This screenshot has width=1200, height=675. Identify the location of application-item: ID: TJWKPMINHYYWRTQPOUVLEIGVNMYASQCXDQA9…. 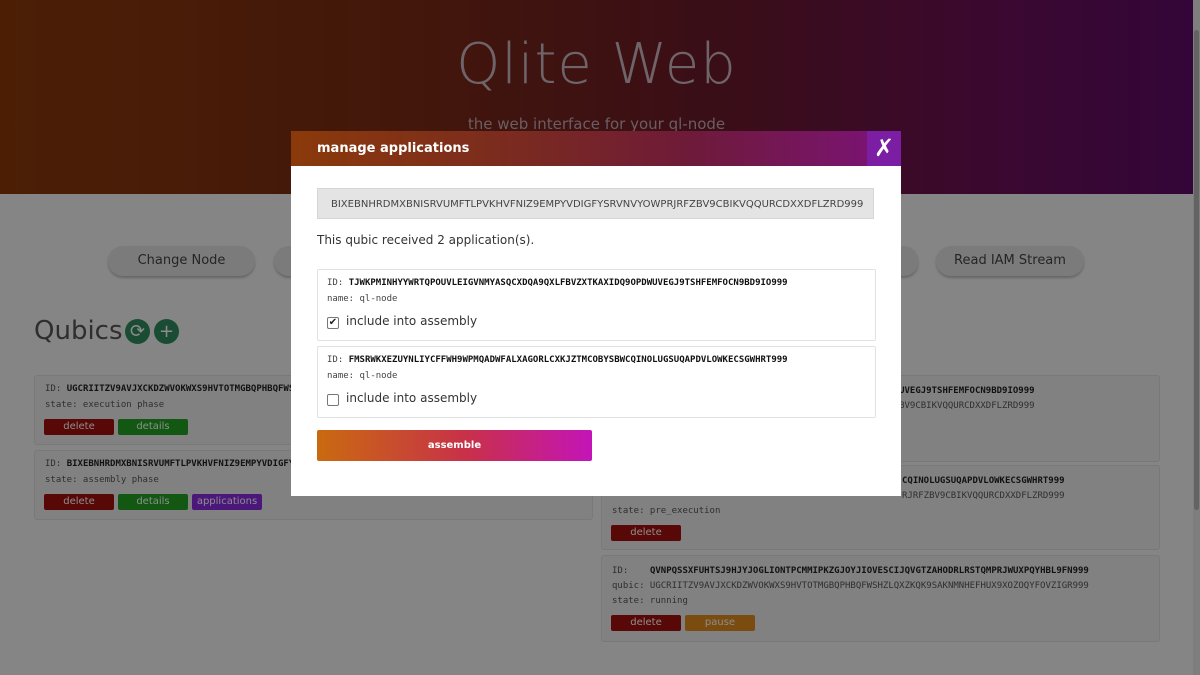
(596, 305).